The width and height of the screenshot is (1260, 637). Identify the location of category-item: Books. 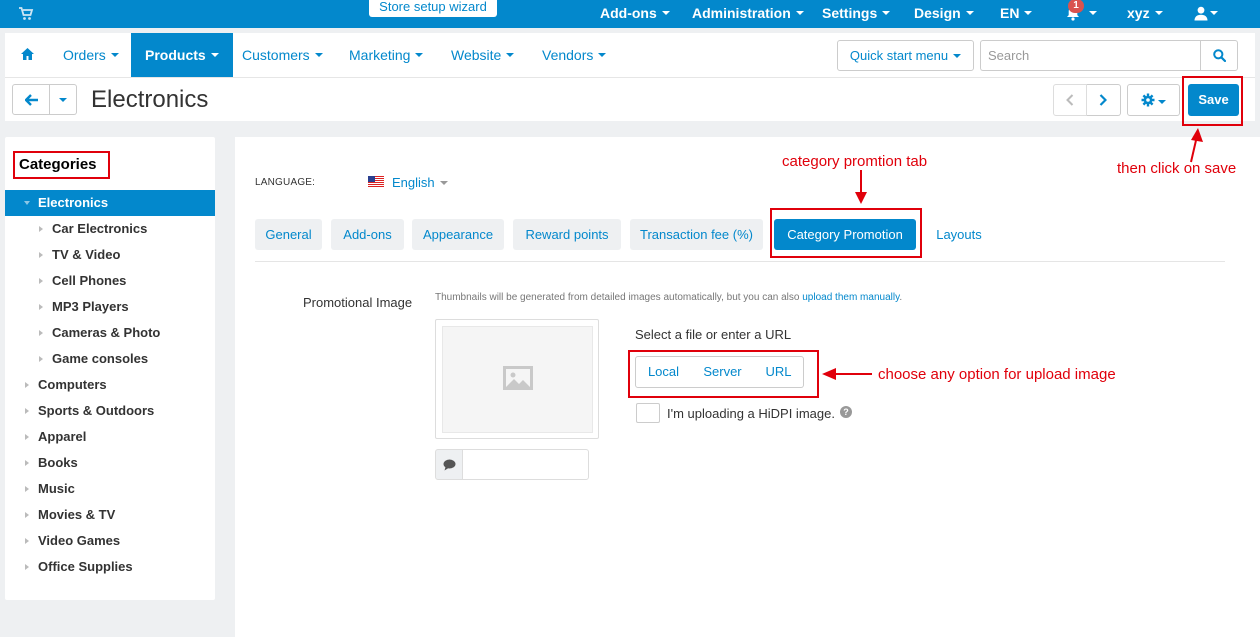
(110, 463).